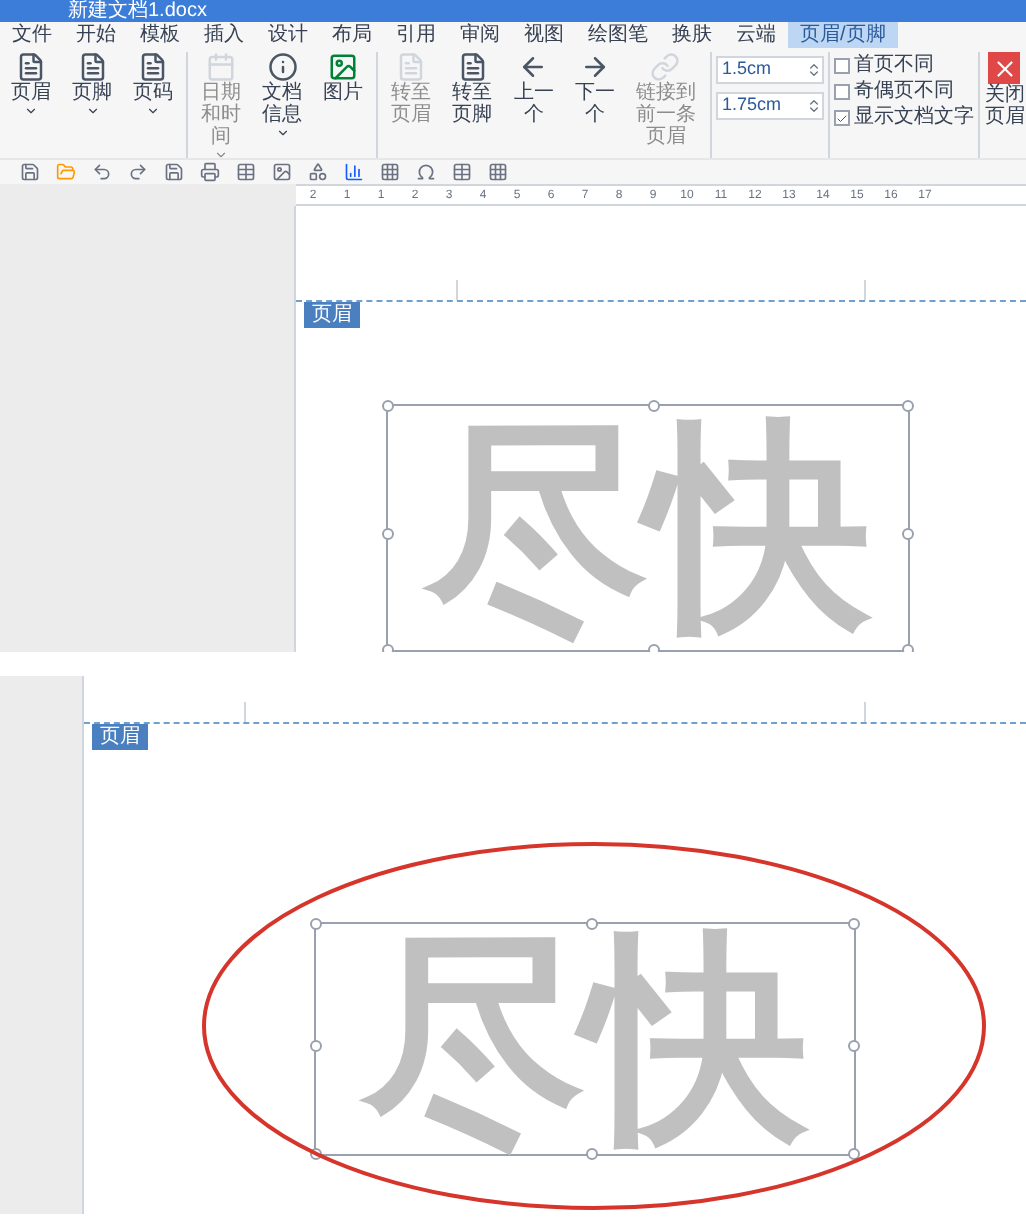  Describe the element at coordinates (893, 66) in the screenshot. I see `checkbox-label: 首页不同` at that location.